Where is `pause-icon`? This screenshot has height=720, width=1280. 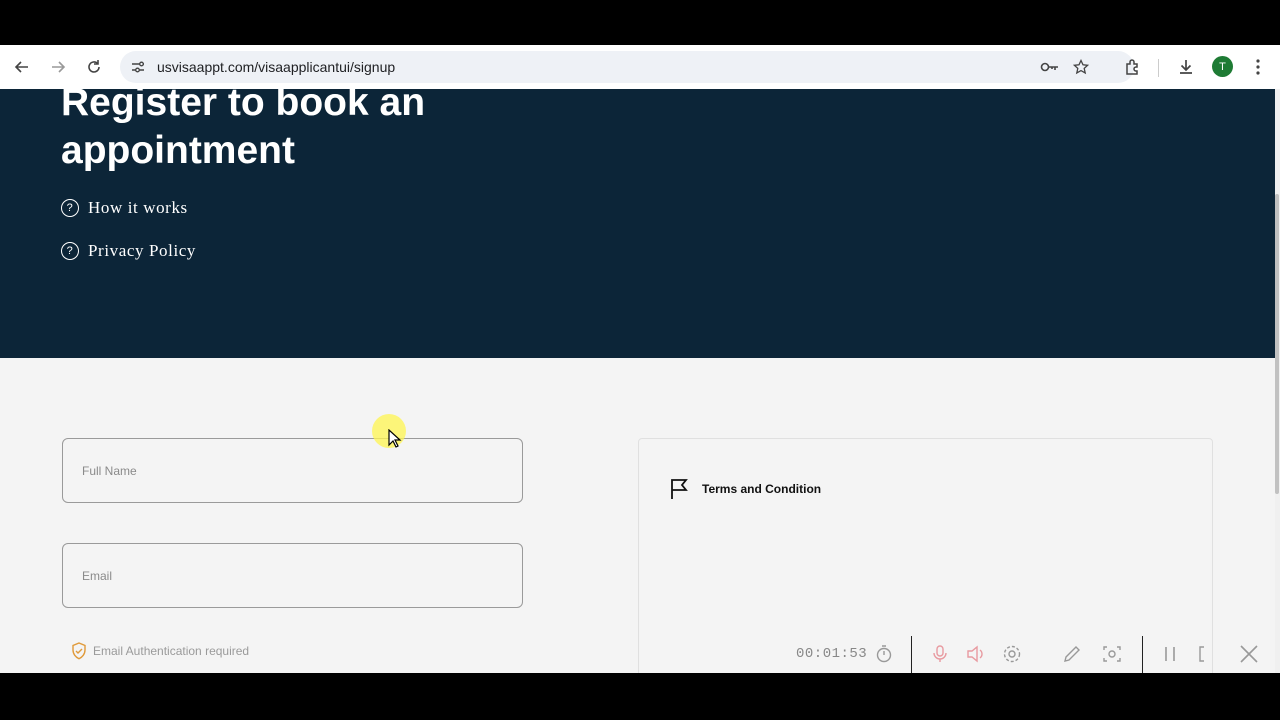
pause-icon is located at coordinates (1170, 654).